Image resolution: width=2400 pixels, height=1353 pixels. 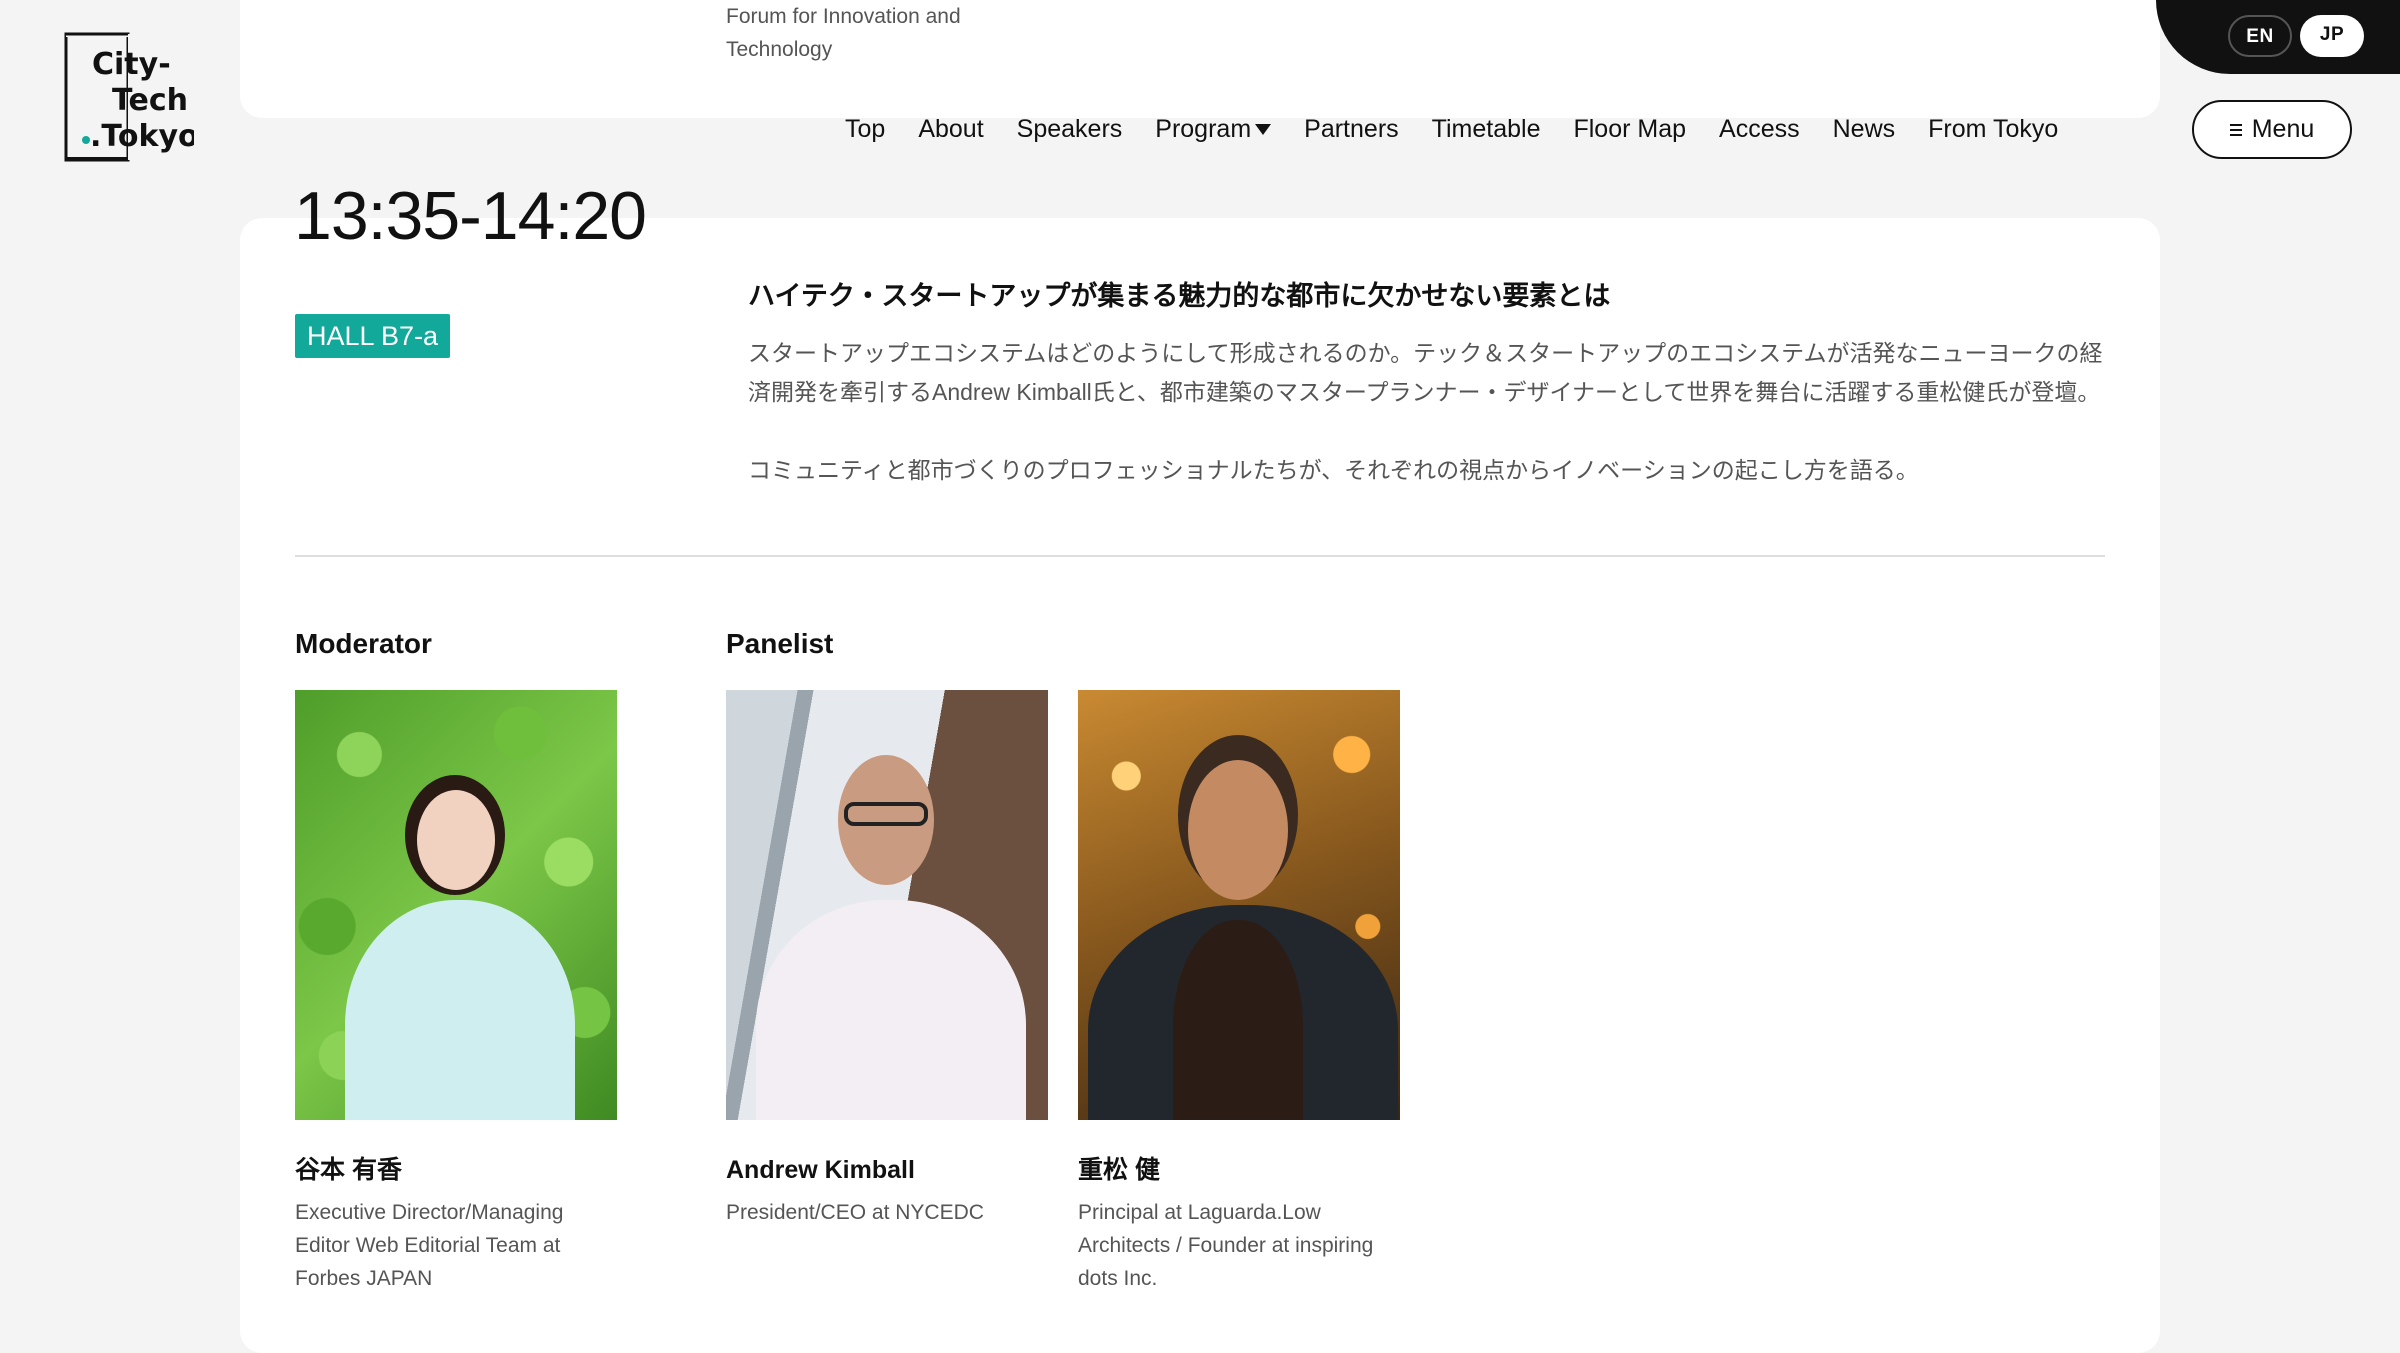 I want to click on speaker-name: 谷本 有香, so click(x=456, y=1170).